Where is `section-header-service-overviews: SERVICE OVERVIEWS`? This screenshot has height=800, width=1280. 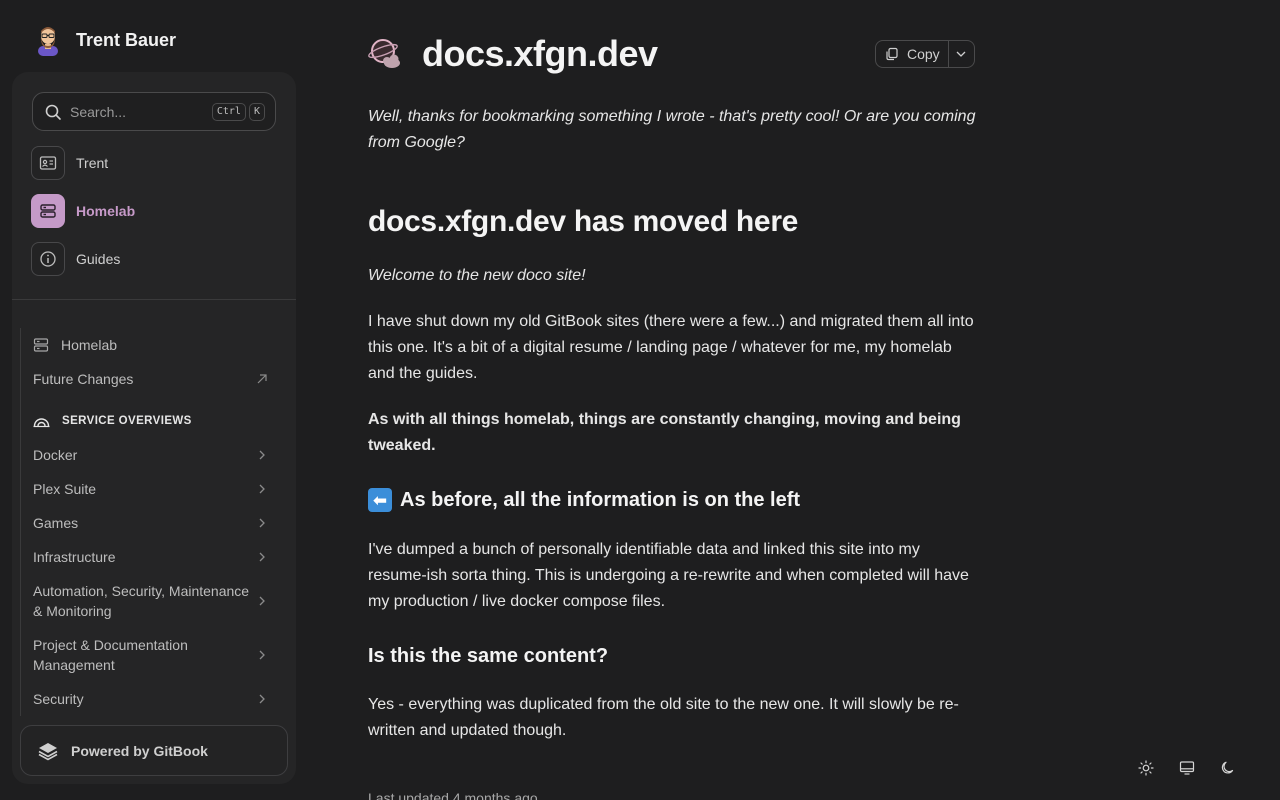 section-header-service-overviews: SERVICE OVERVIEWS is located at coordinates (154, 421).